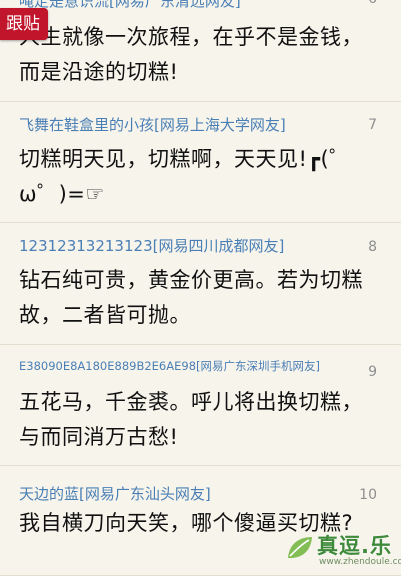 The image size is (401, 576). What do you see at coordinates (372, 125) in the screenshot?
I see `floor-number: 7` at bounding box center [372, 125].